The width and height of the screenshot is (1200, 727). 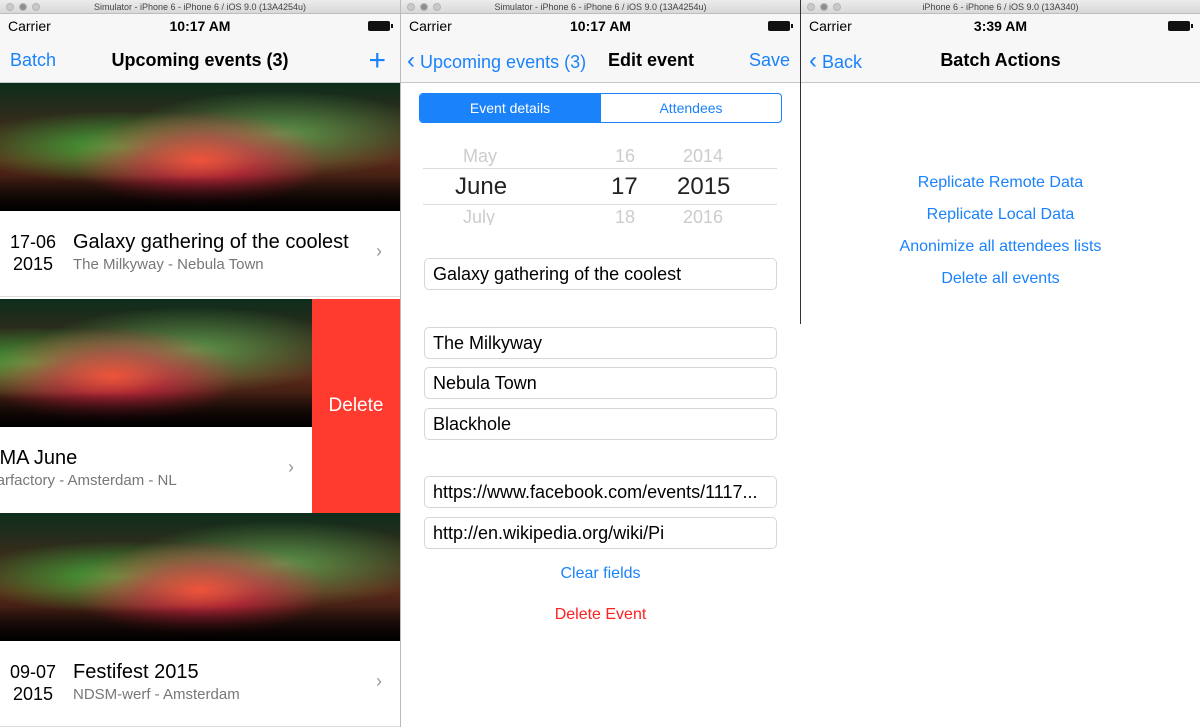 I want to click on event-date: 17-06 2015, so click(x=33, y=253).